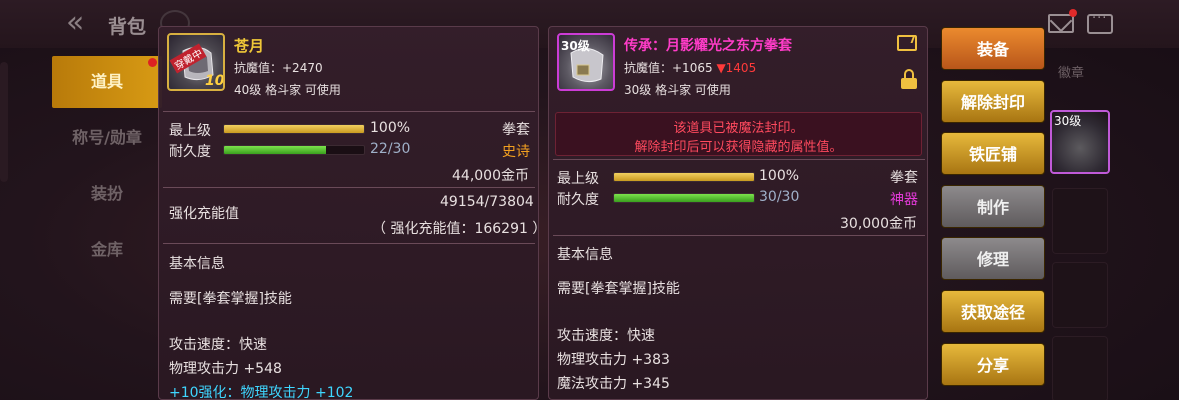 Image resolution: width=1179 pixels, height=400 pixels. Describe the element at coordinates (586, 62) in the screenshot. I see `item-icon: 30级` at that location.